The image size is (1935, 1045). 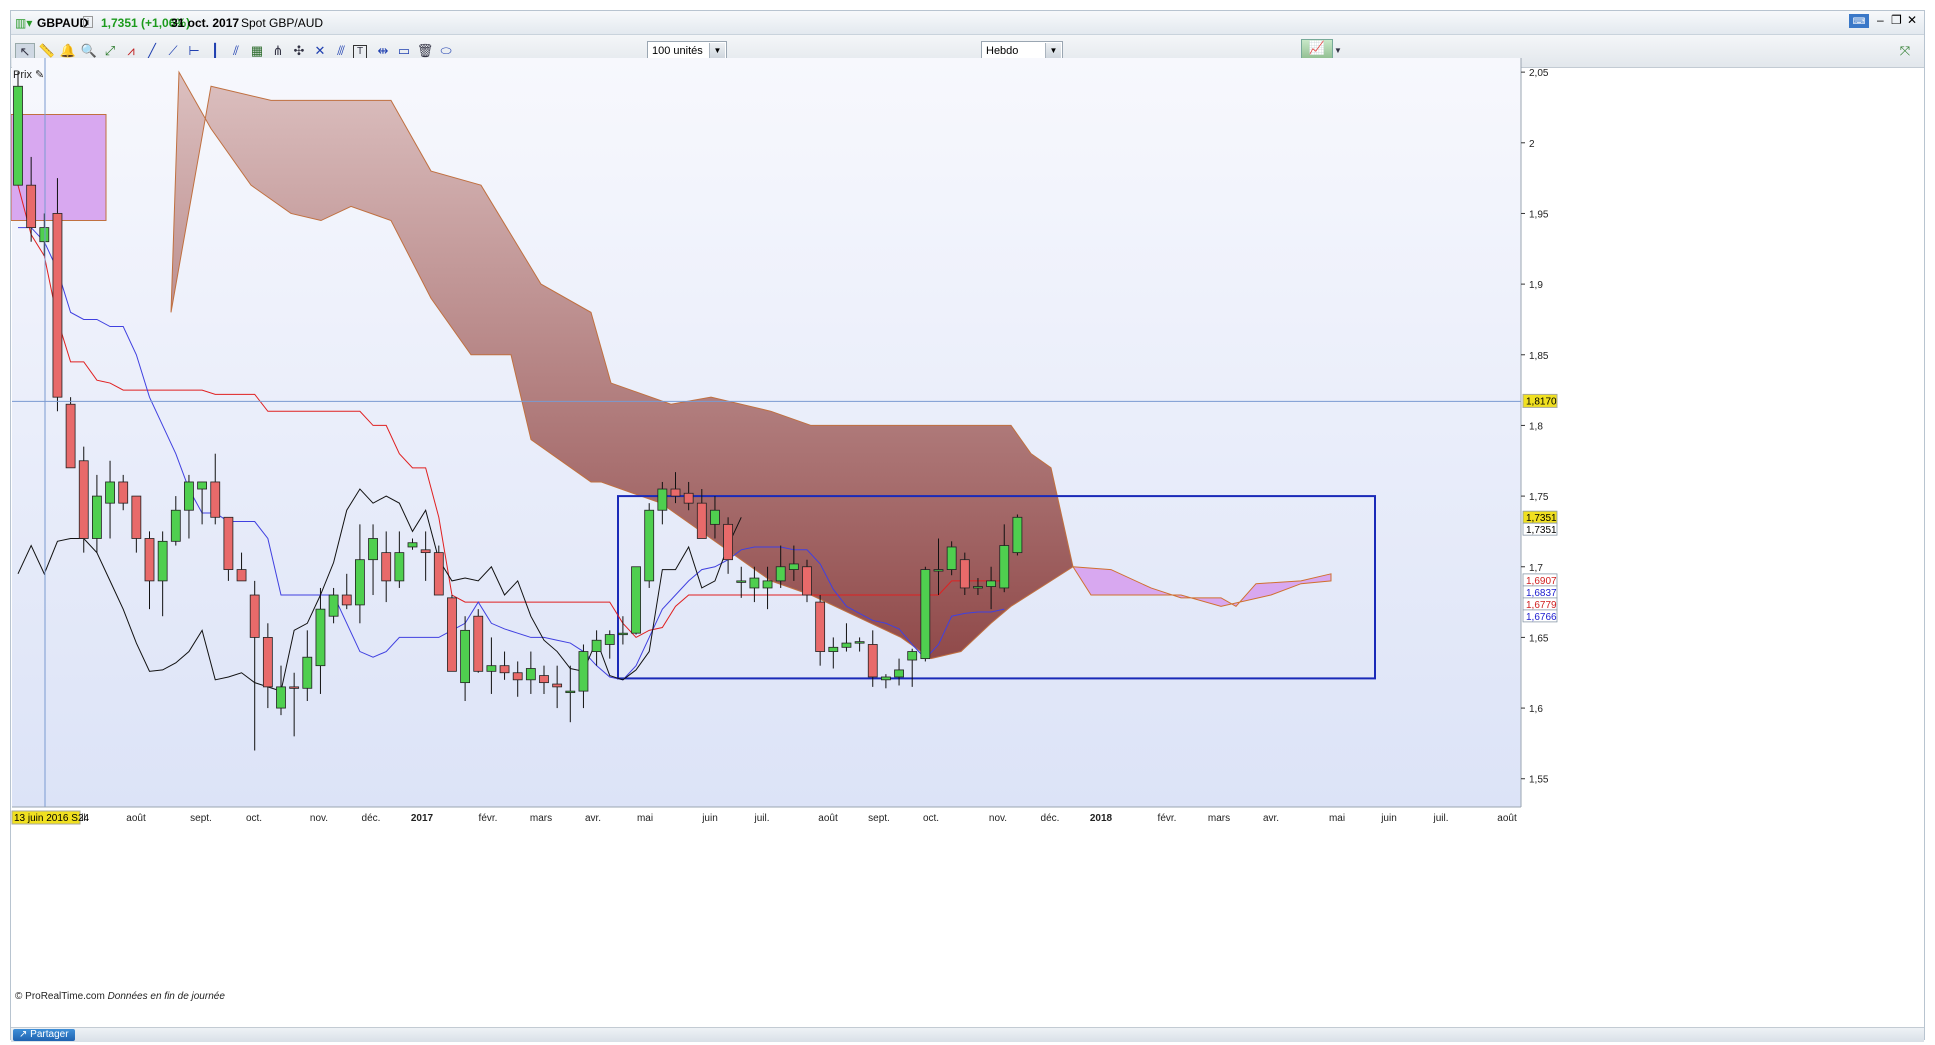 What do you see at coordinates (1536, 568) in the screenshot?
I see `y-tick-label: 1,7` at bounding box center [1536, 568].